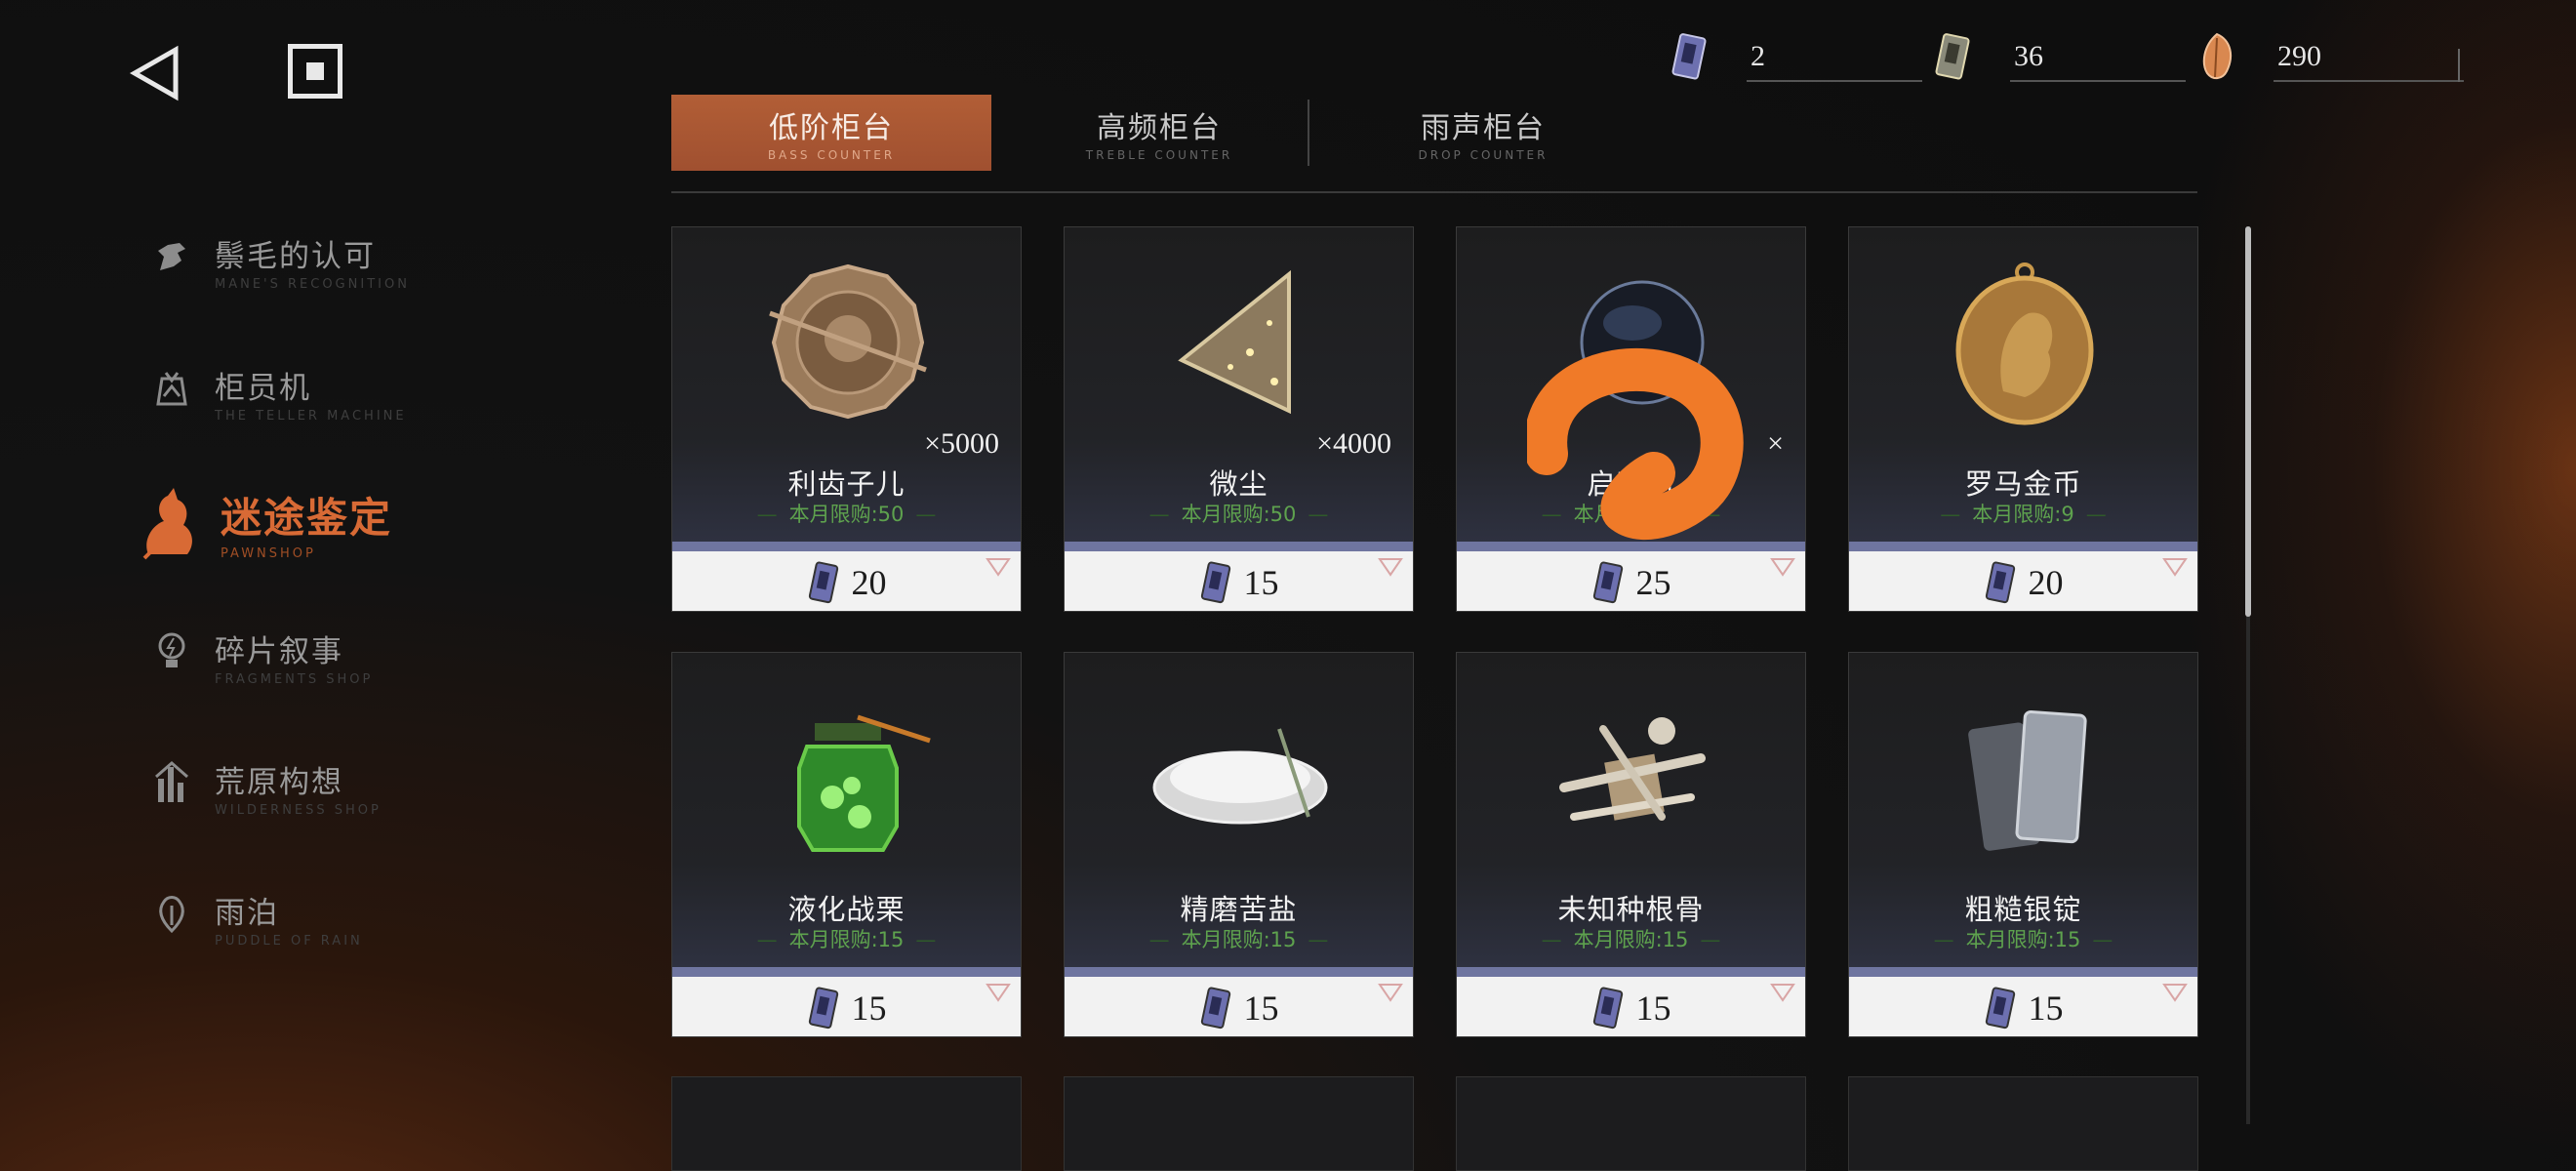 This screenshot has height=1171, width=2576. I want to click on tab-underline, so click(1434, 192).